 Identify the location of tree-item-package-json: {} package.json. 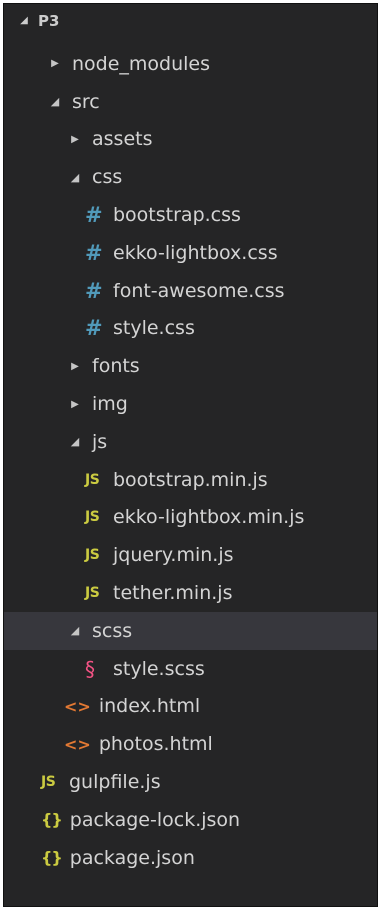
(190, 858).